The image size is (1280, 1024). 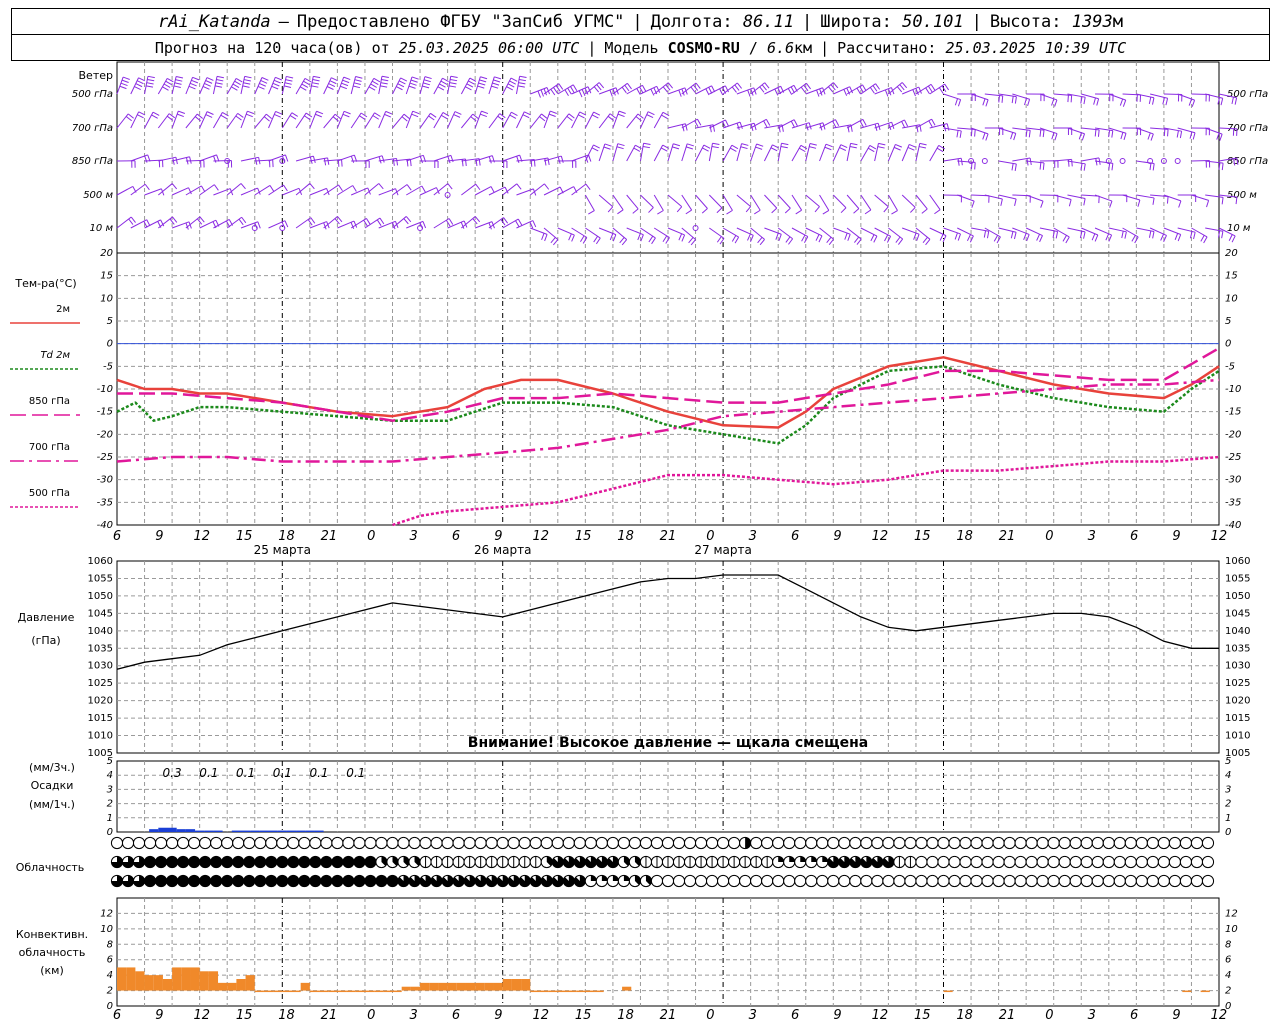 I want to click on time-axis-bottom-hour-label: 18, so click(x=625, y=1015).